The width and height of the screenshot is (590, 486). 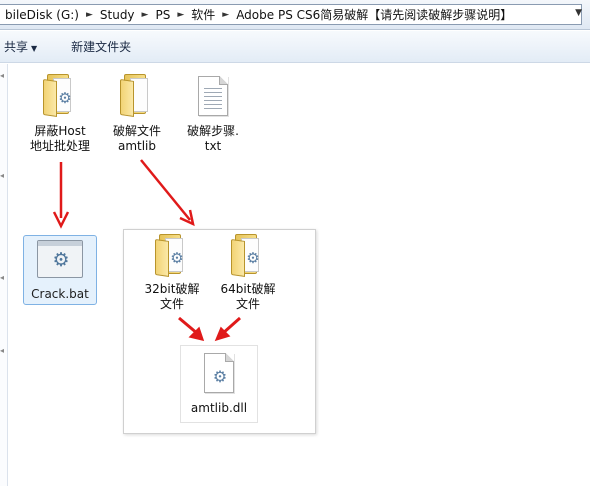 I want to click on file-label-line2: txt, so click(x=213, y=146).